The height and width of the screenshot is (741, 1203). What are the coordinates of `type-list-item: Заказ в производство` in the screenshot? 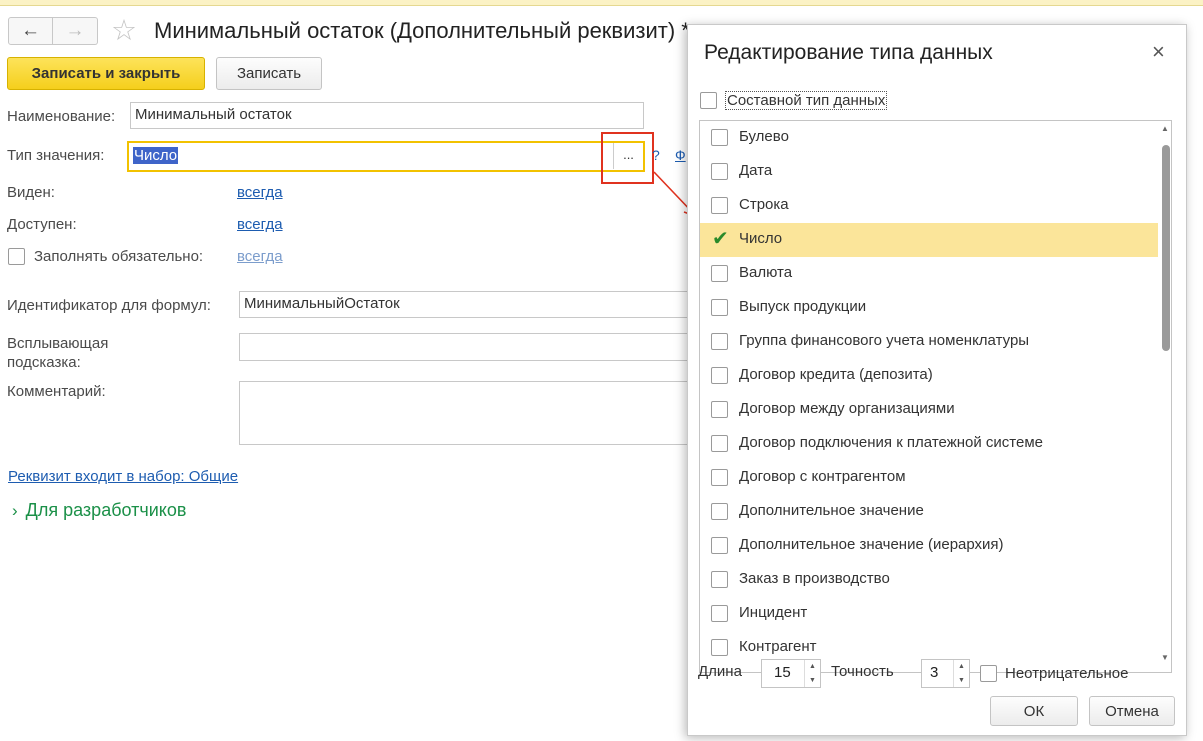 It's located at (929, 580).